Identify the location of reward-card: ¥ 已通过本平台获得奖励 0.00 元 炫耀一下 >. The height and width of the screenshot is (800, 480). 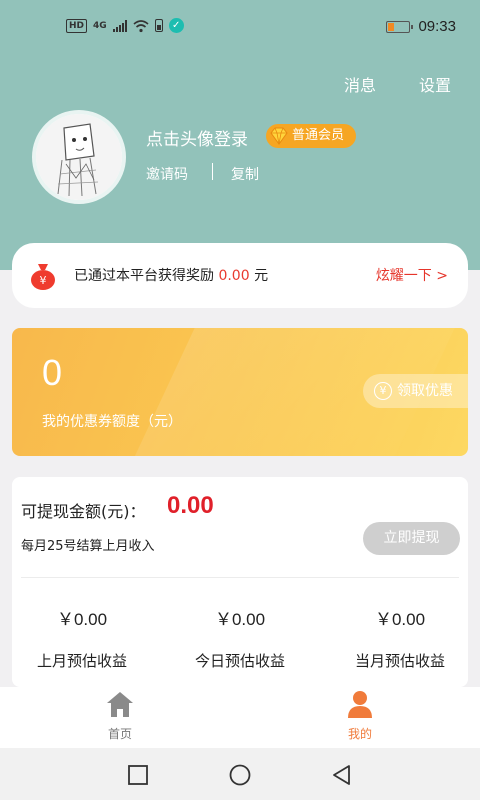
(240, 275).